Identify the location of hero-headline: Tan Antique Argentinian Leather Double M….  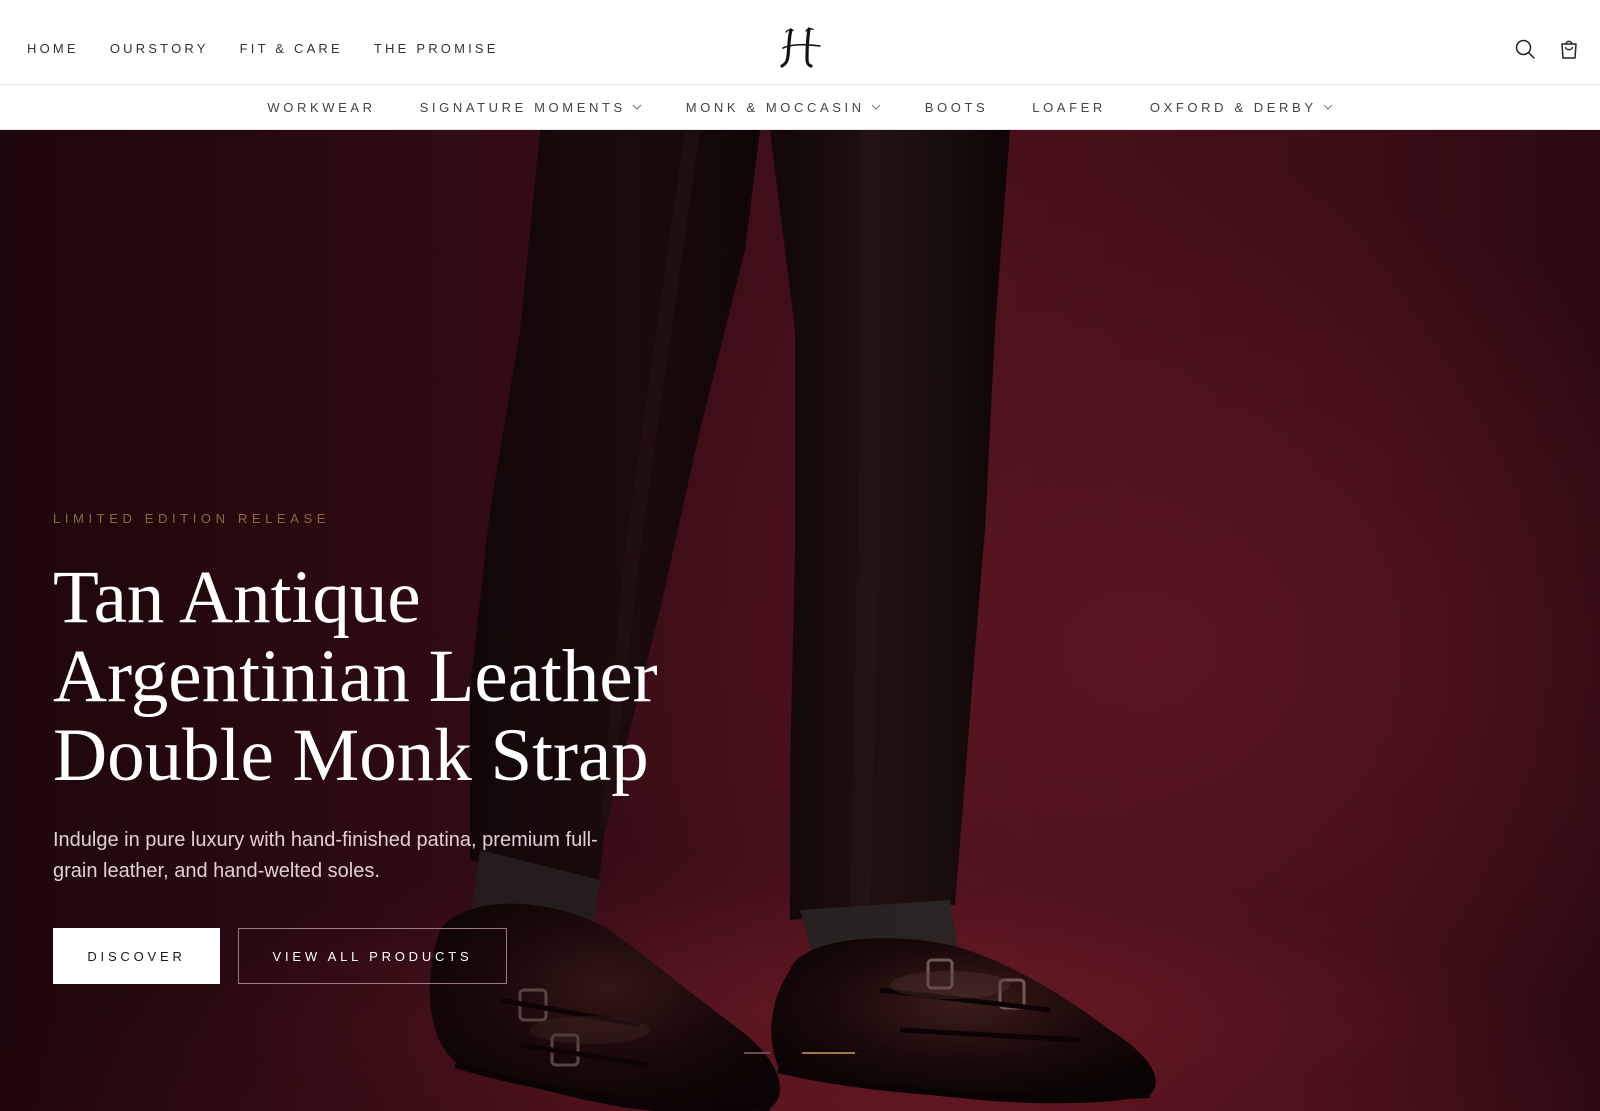
(413, 676).